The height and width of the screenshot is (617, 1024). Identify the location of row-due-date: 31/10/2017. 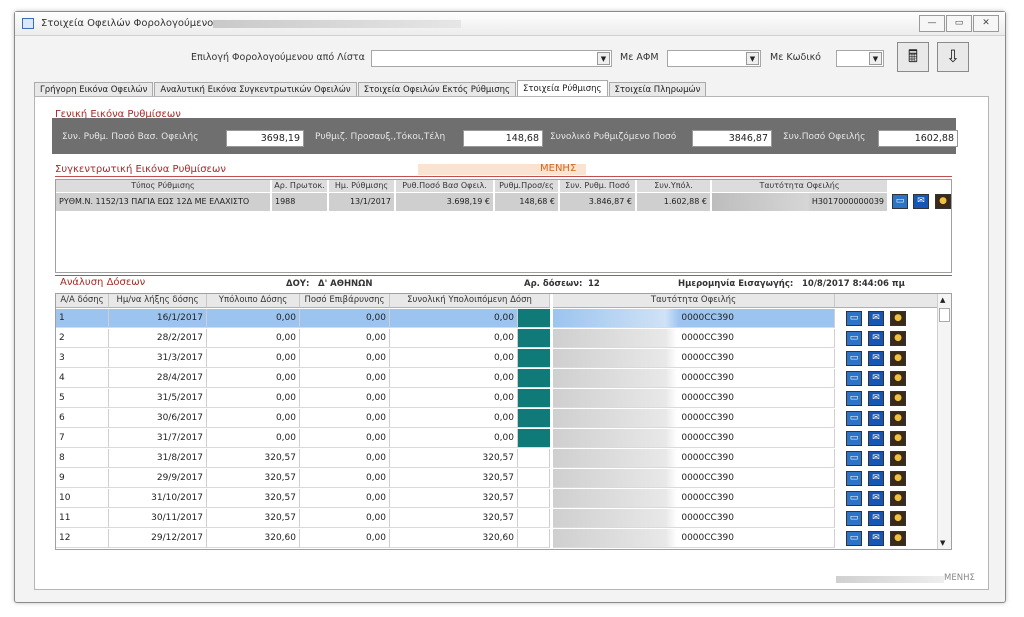
(158, 498).